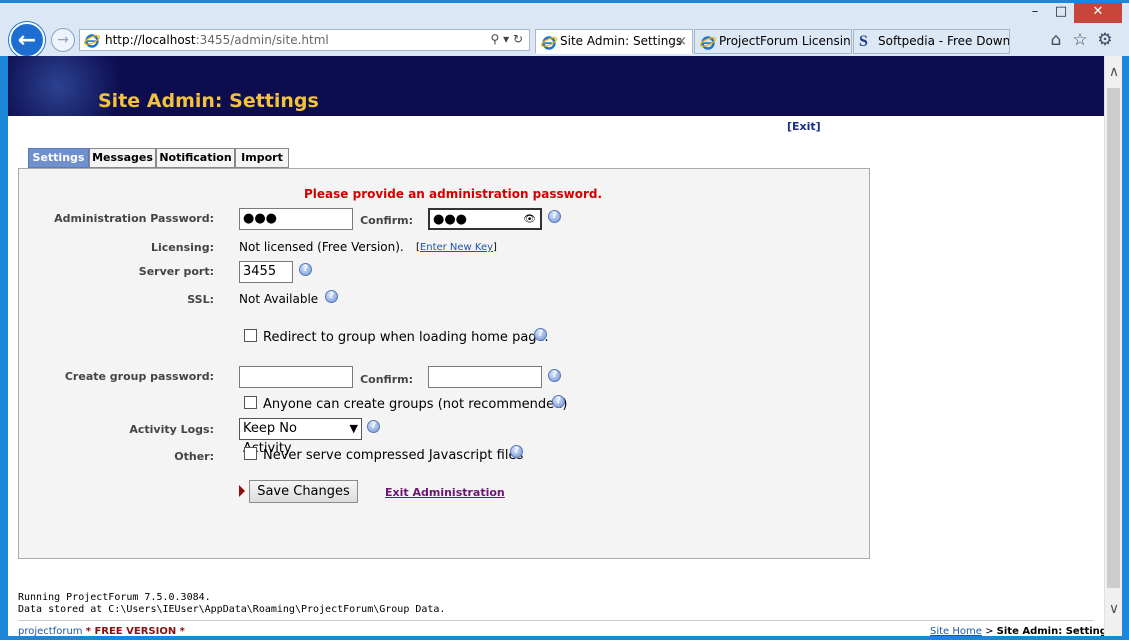 The image size is (1129, 640). Describe the element at coordinates (556, 620) in the screenshot. I see `footer-divider` at that location.